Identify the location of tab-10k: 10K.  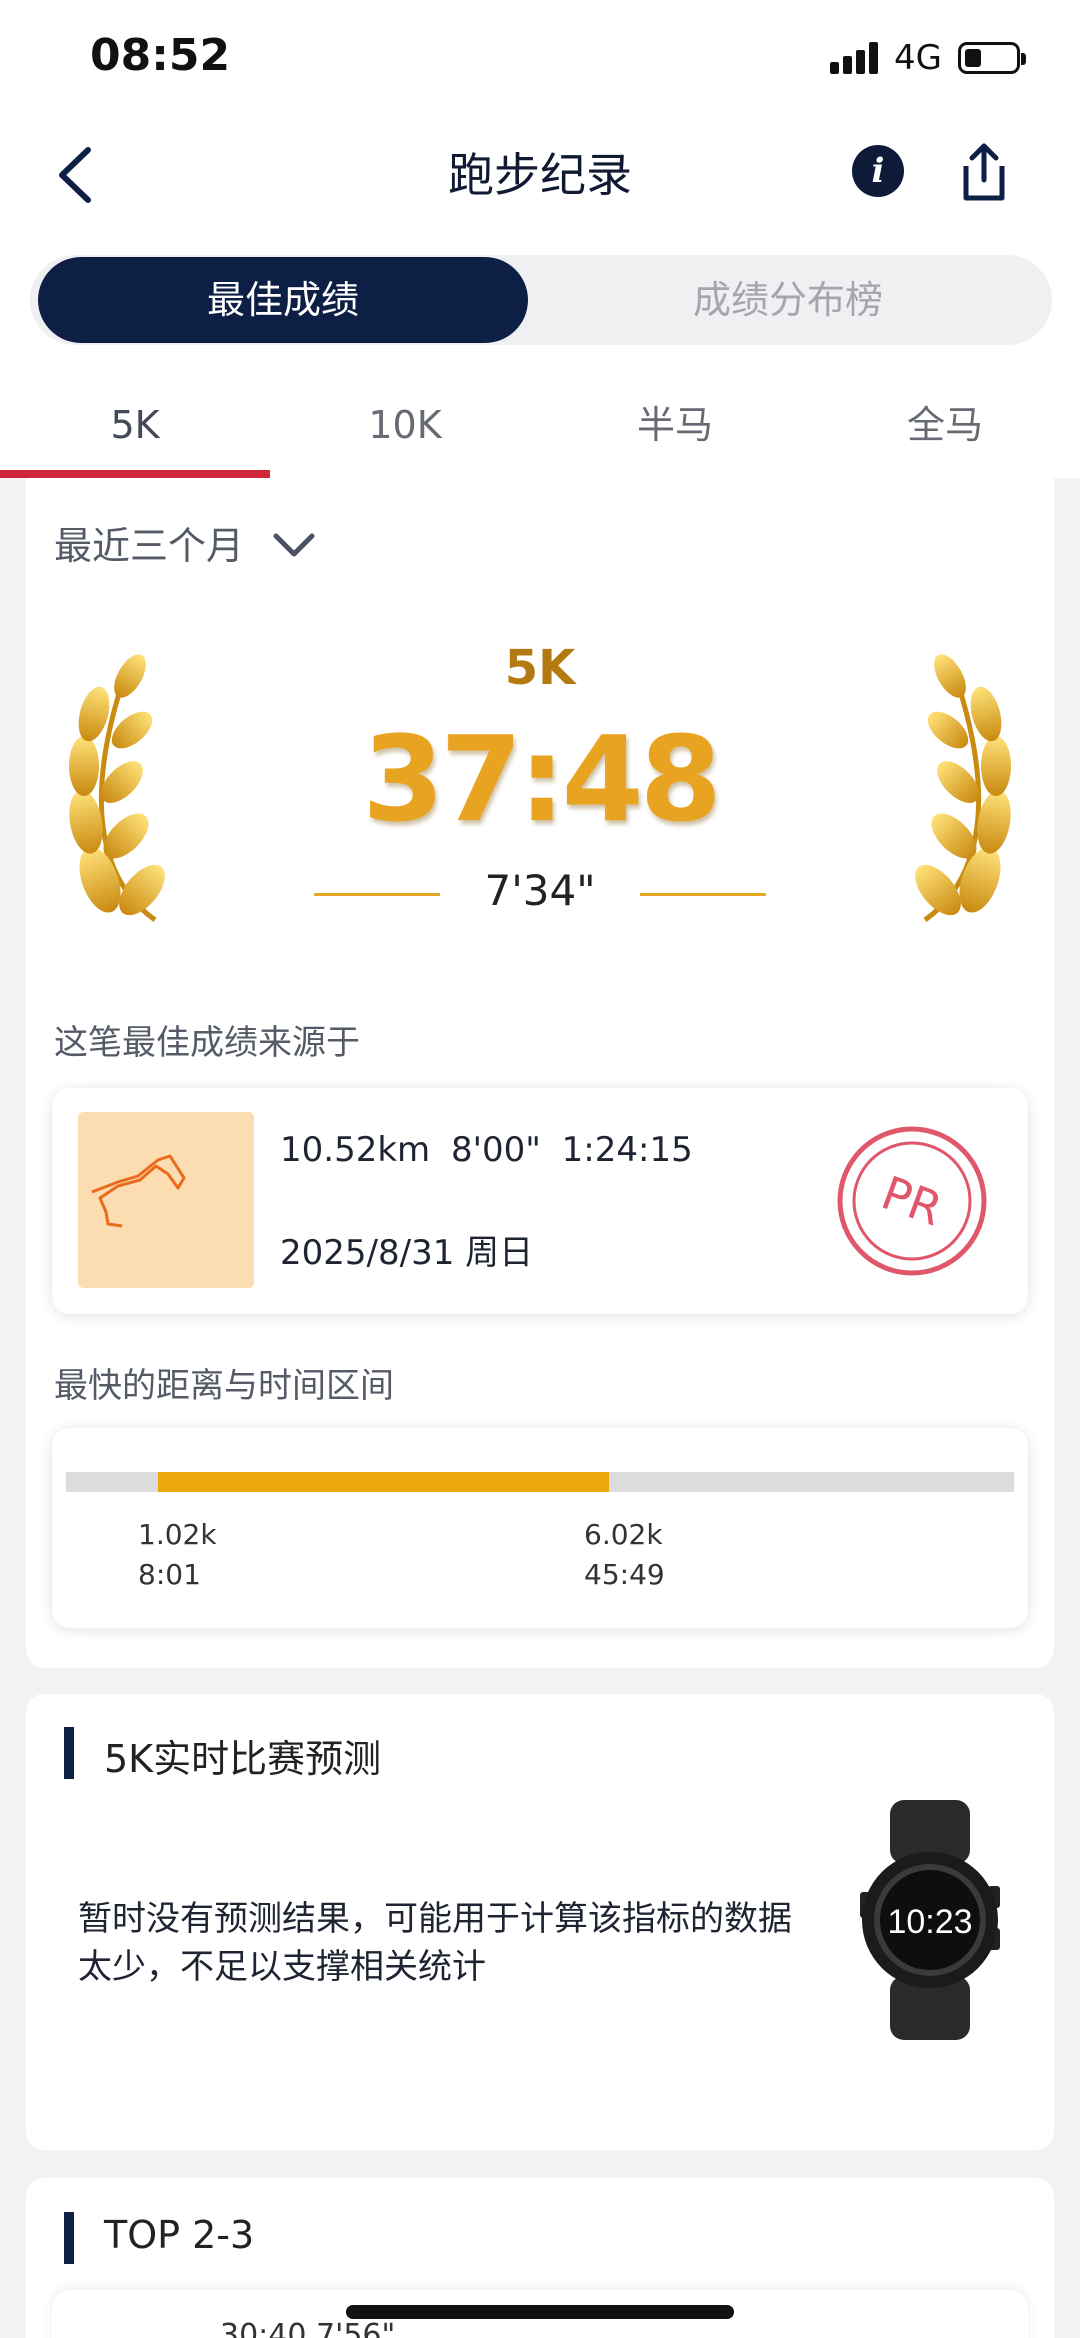
(405, 425).